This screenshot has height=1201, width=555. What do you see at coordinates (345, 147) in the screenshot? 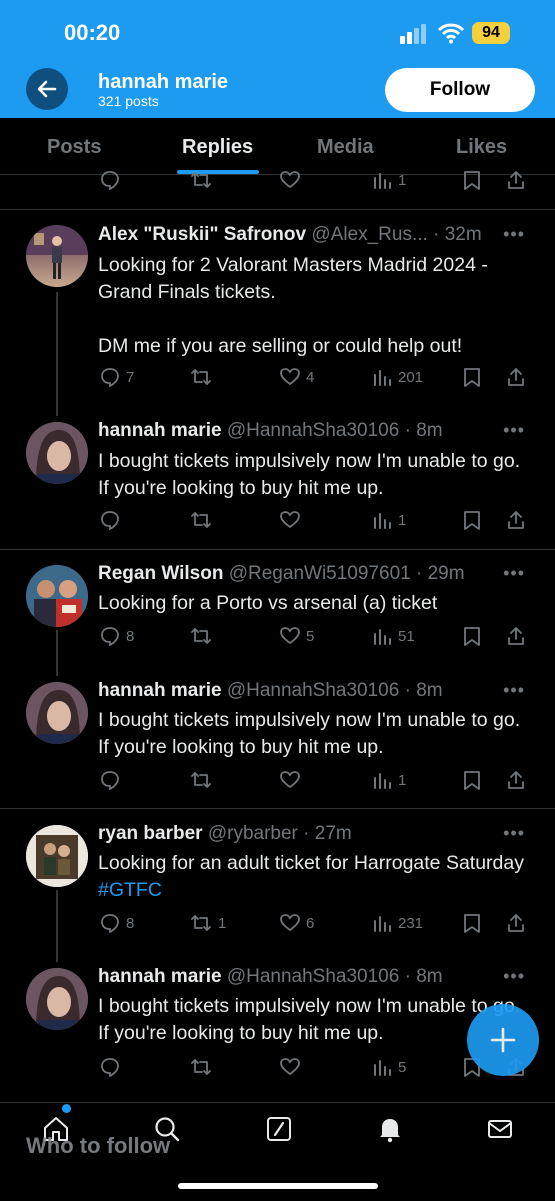
I see `tab-media: Media` at bounding box center [345, 147].